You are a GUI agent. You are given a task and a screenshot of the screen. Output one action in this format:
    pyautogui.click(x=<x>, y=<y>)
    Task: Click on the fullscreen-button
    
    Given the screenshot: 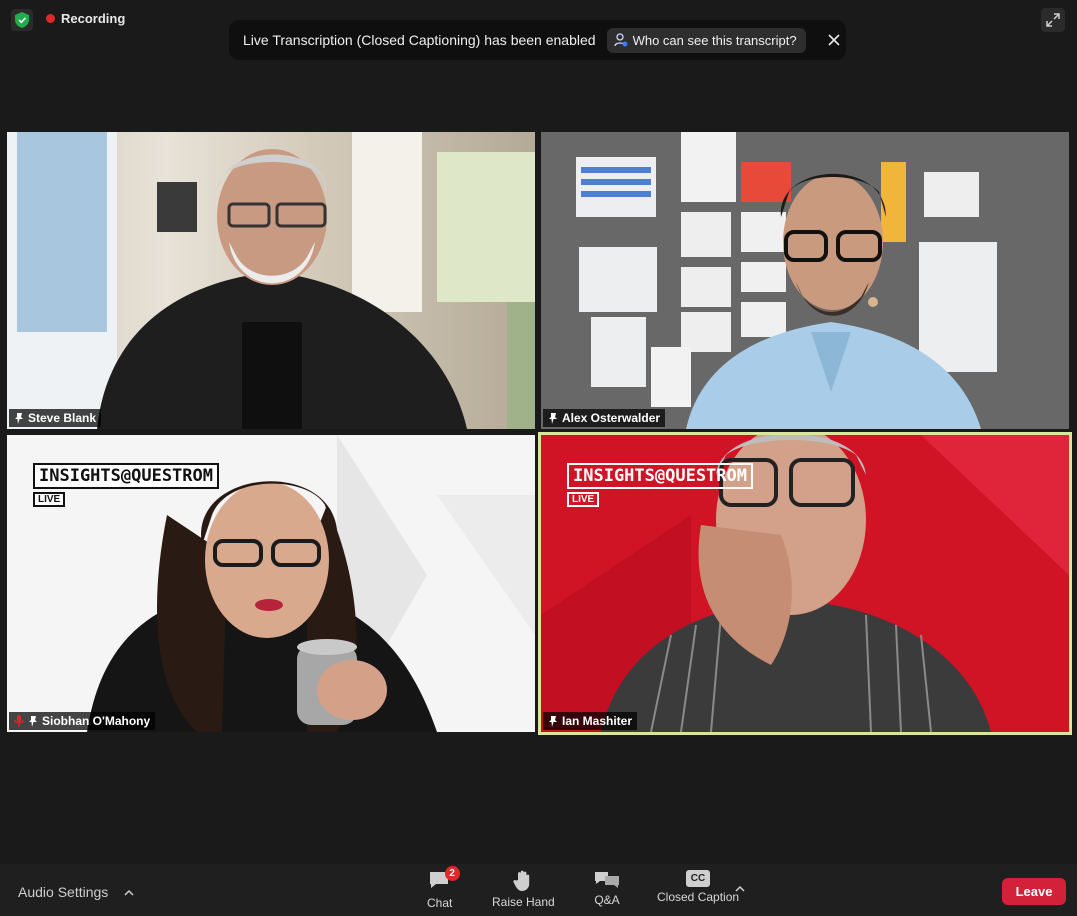 What is the action you would take?
    pyautogui.click(x=1053, y=20)
    